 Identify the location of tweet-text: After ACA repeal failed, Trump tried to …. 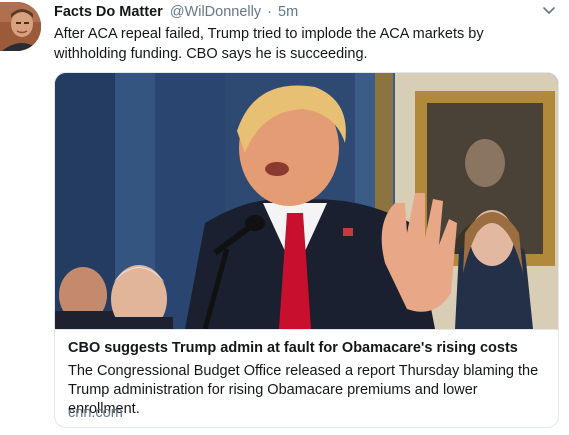
(269, 44).